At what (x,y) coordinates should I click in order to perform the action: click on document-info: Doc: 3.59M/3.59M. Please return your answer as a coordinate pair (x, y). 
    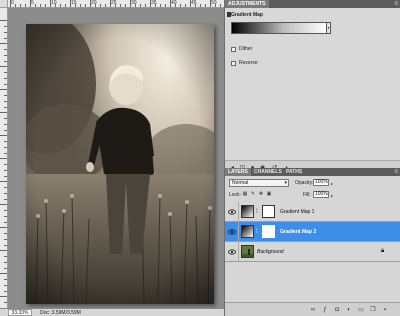
    Looking at the image, I should click on (60, 313).